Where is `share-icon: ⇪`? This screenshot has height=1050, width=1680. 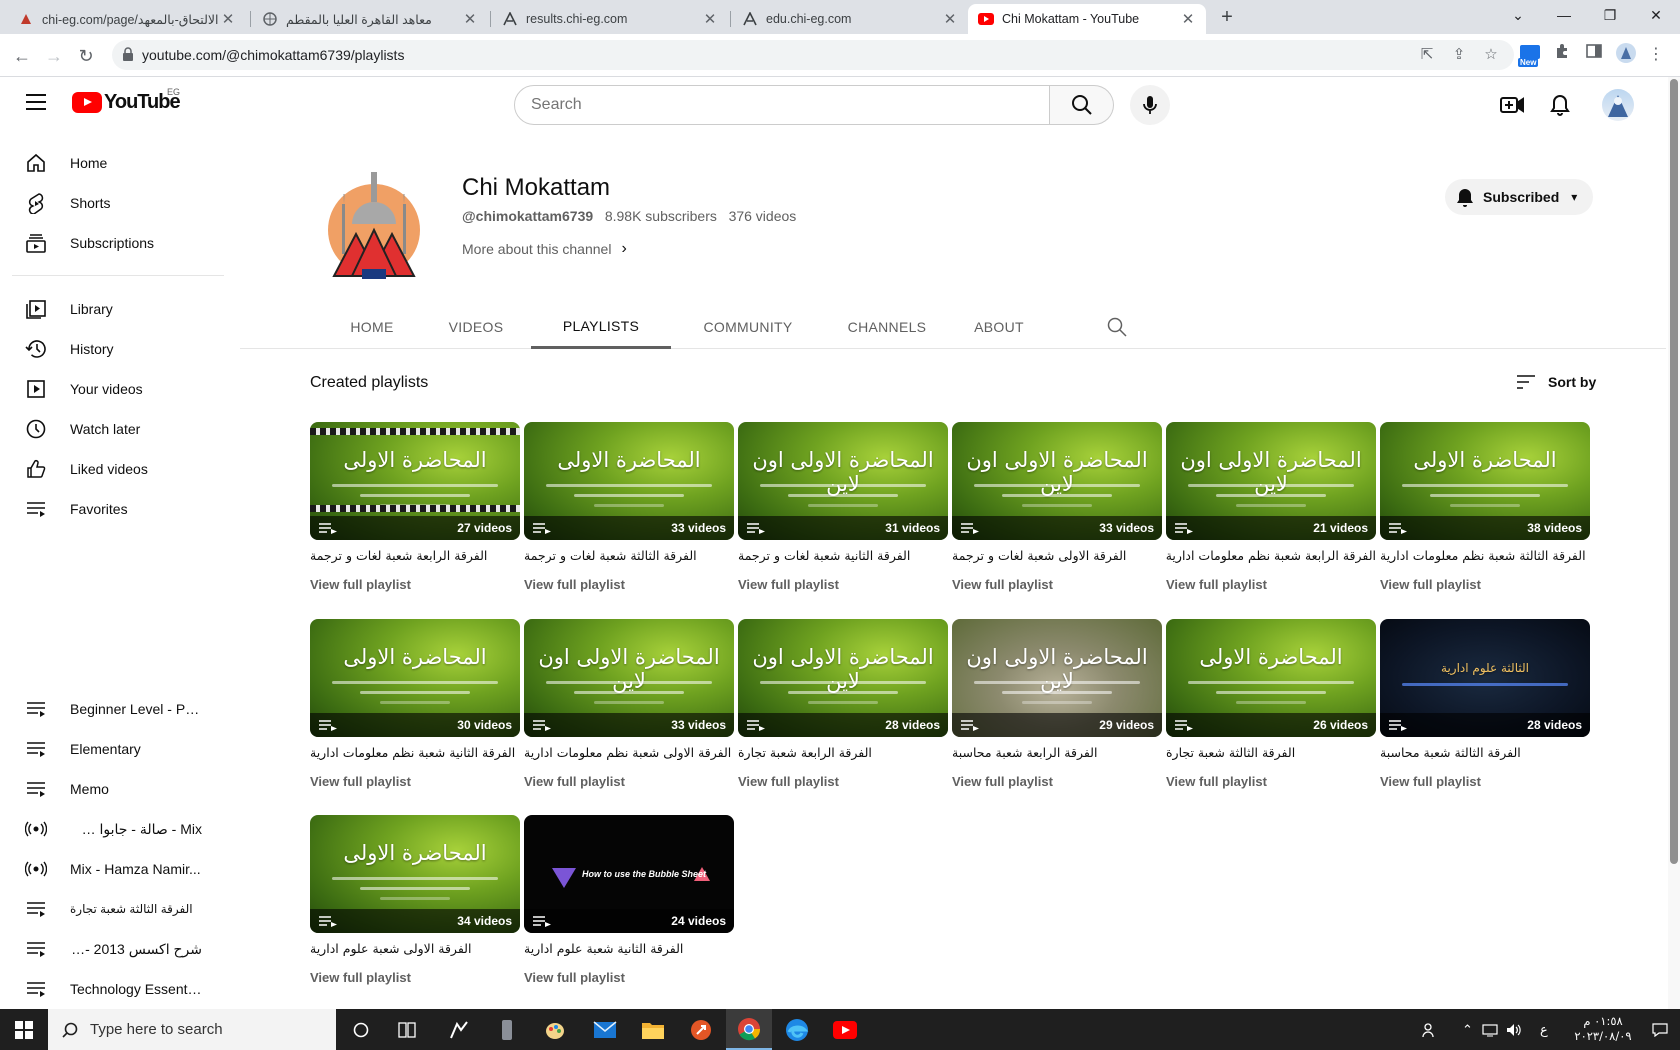
share-icon: ⇪ is located at coordinates (1459, 56).